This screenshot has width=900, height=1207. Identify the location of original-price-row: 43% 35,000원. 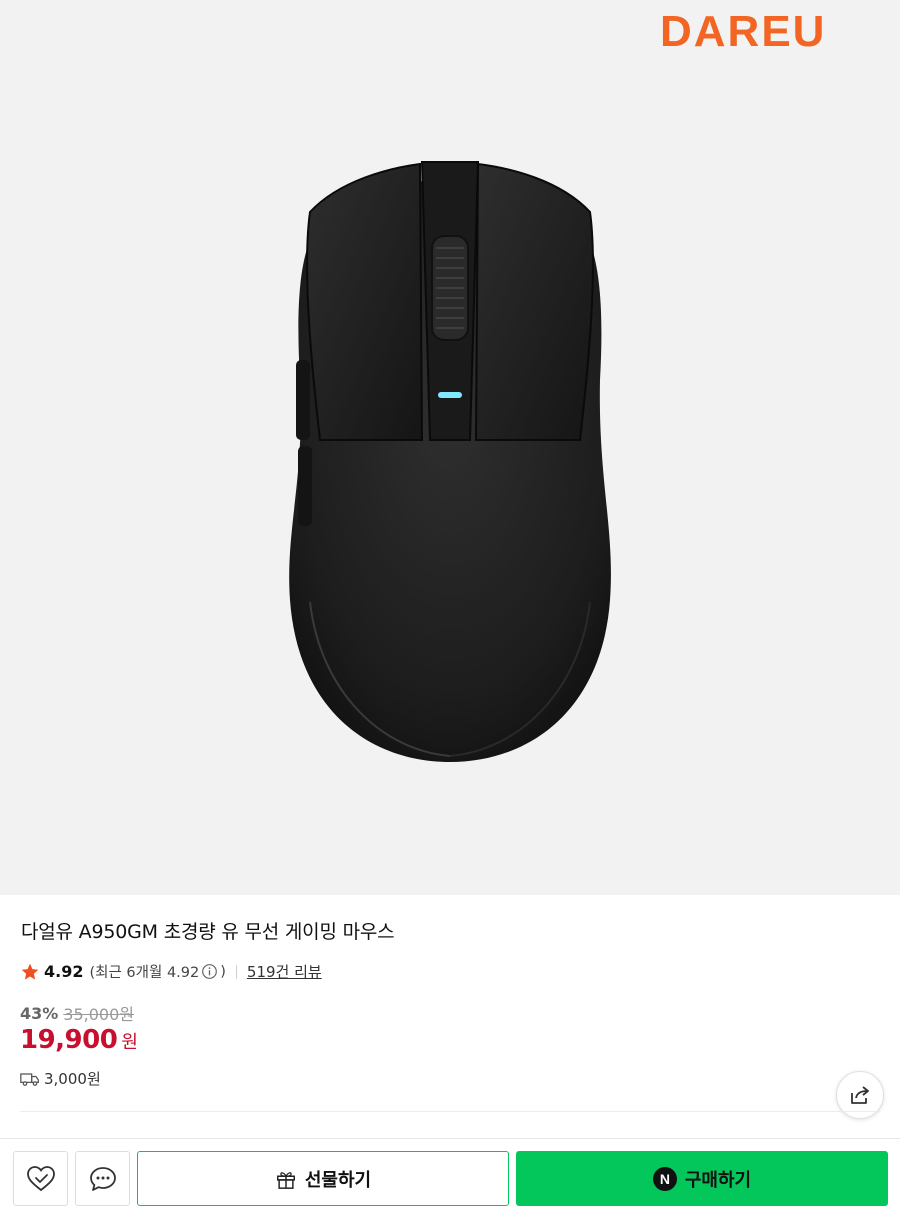
(77, 1013).